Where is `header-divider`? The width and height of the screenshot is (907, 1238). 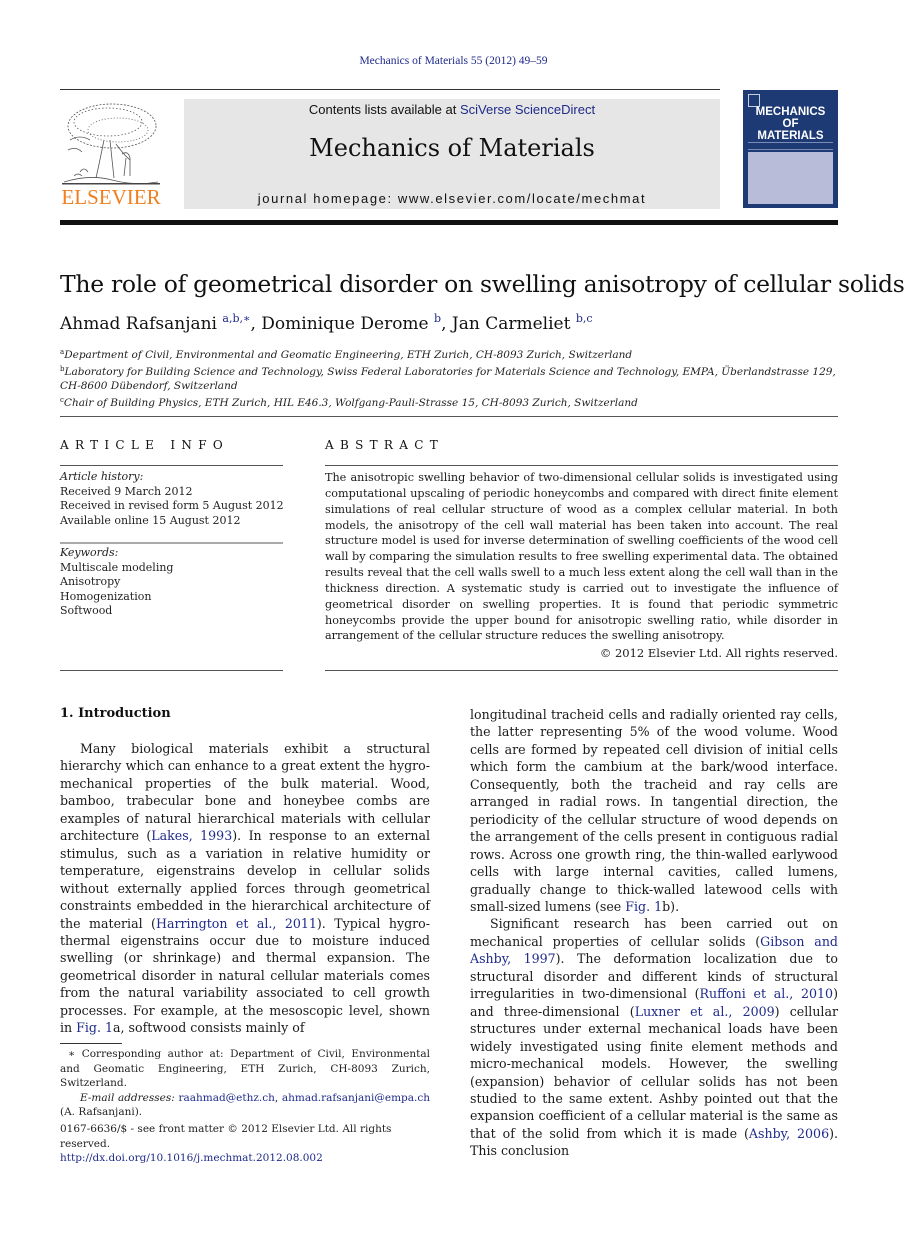
header-divider is located at coordinates (390, 89).